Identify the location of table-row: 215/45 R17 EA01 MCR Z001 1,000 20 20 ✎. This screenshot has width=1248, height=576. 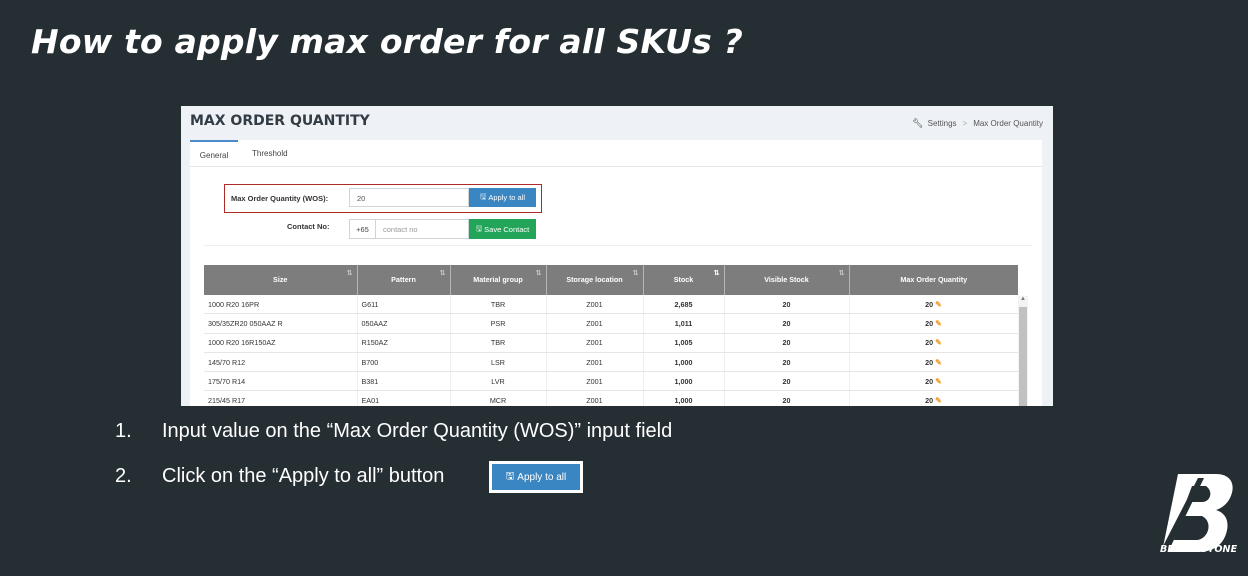
(611, 398).